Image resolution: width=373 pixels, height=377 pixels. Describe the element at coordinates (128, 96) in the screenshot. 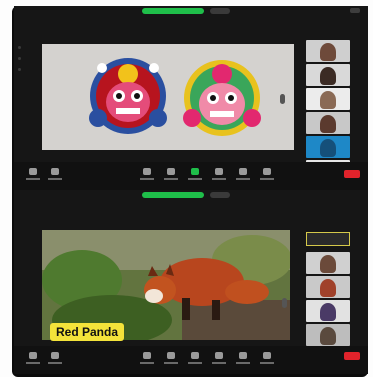

I see `blue-mask` at that location.